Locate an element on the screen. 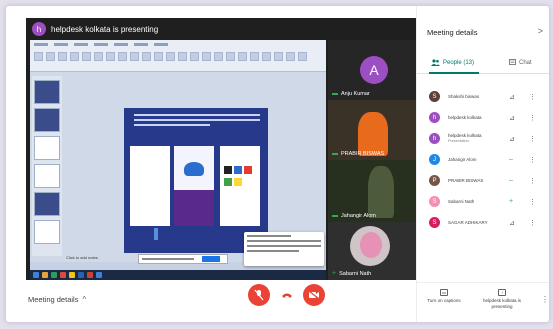  active-tab-indicator is located at coordinates (454, 73).